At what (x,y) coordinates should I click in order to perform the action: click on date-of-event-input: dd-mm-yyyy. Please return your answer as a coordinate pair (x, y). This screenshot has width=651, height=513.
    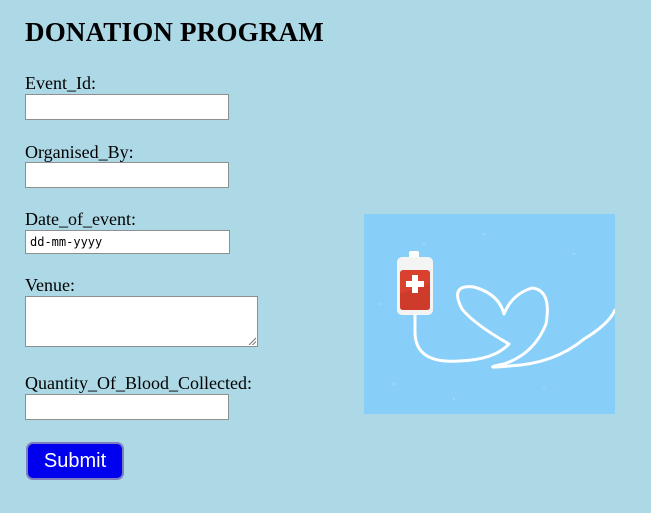
    Looking at the image, I should click on (127, 242).